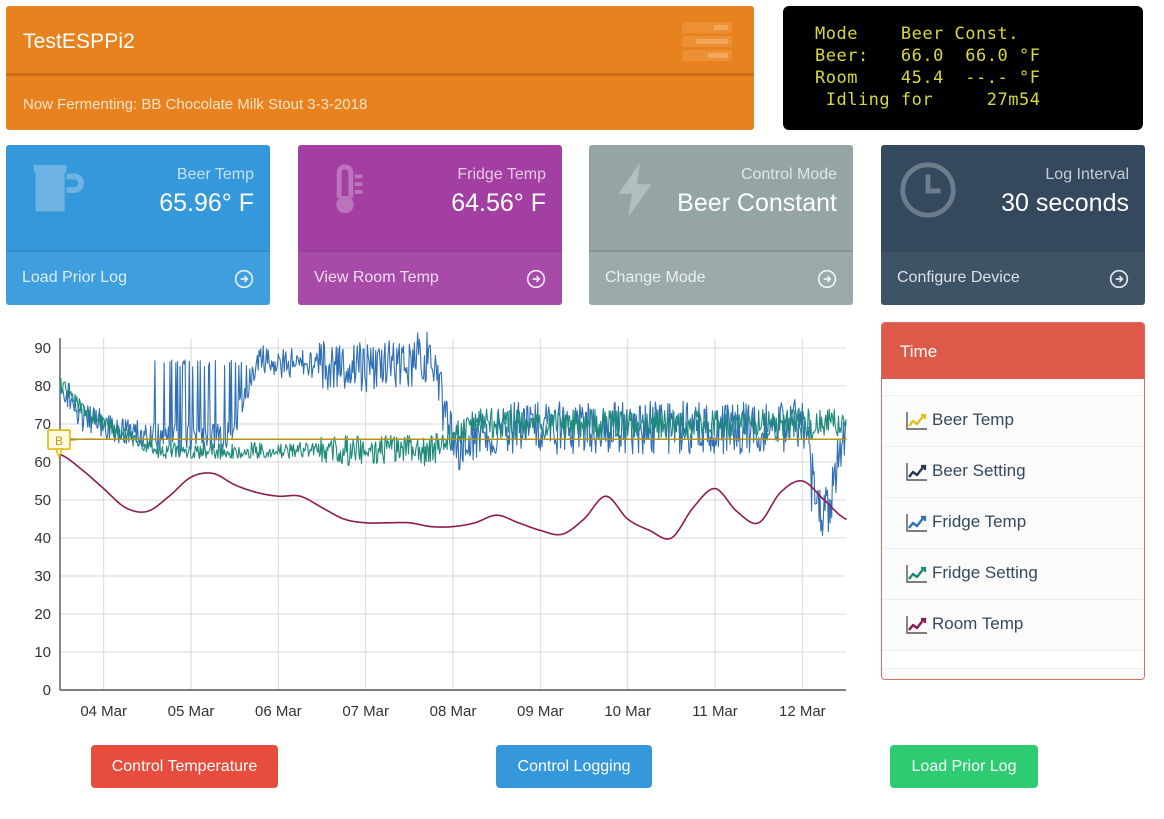 This screenshot has height=819, width=1164. What do you see at coordinates (627, 711) in the screenshot?
I see `x-axis-tick-label: 10 Mar` at bounding box center [627, 711].